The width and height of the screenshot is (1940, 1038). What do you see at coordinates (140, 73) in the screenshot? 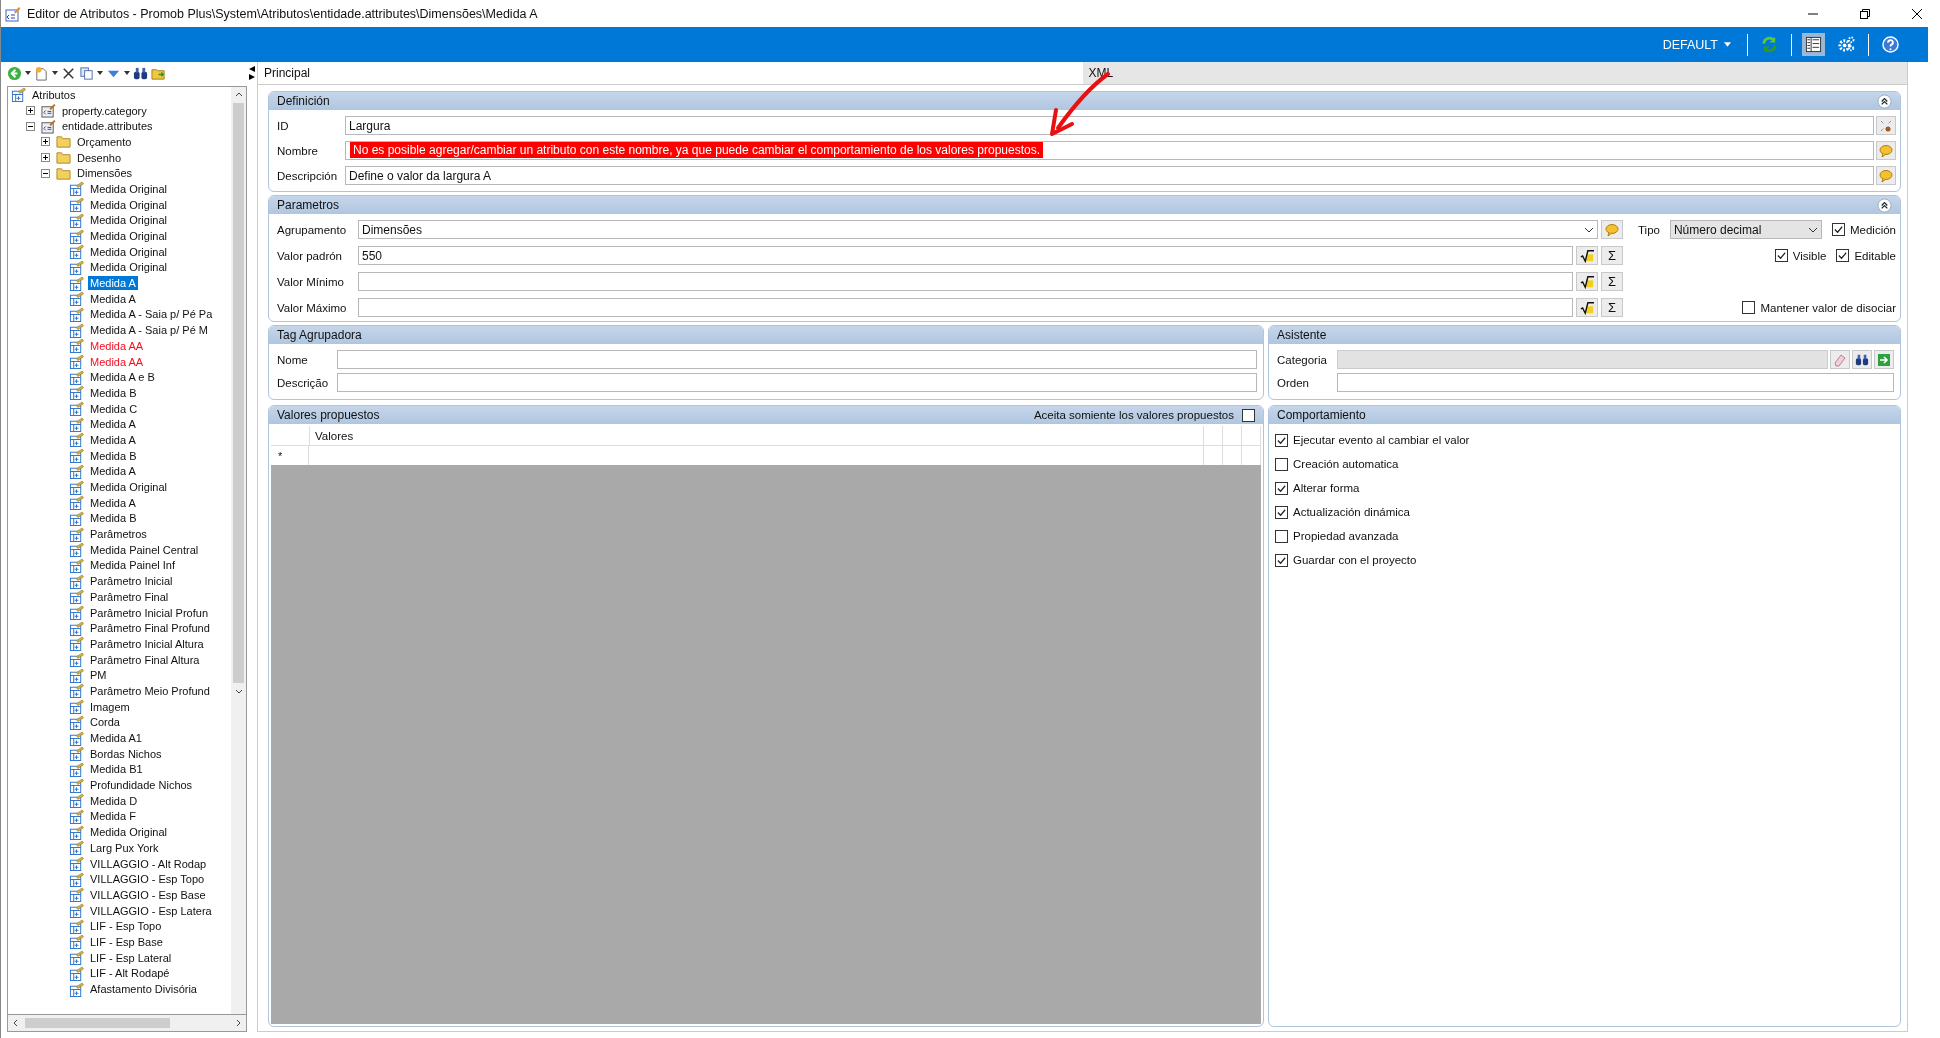
I see `binoculars-icon` at bounding box center [140, 73].